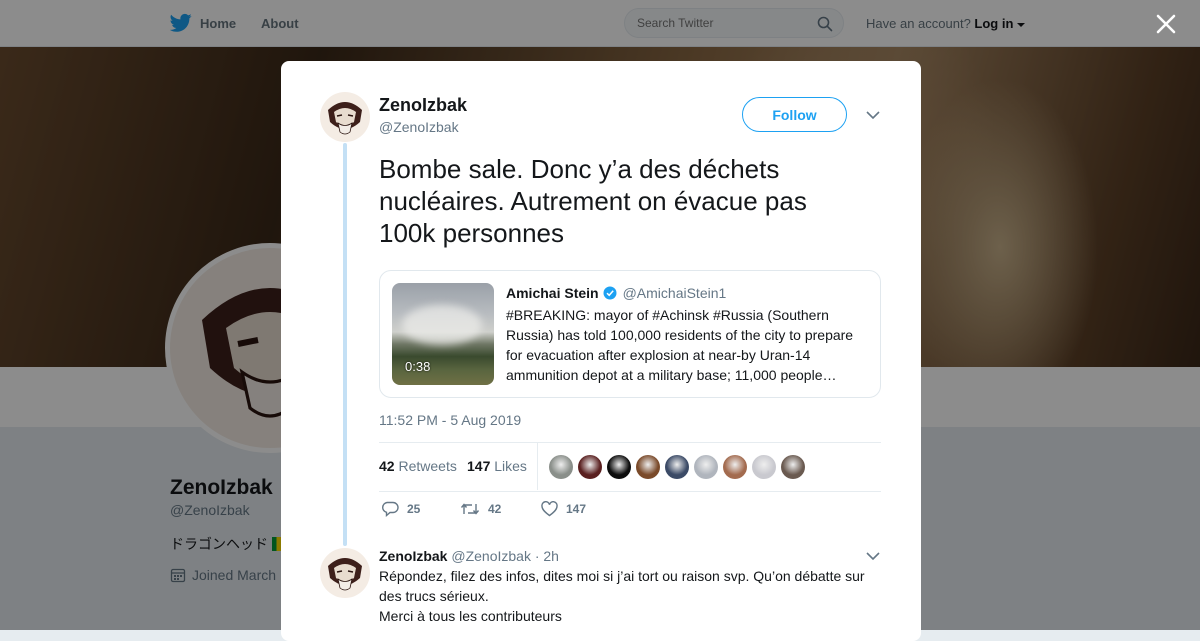 The image size is (1200, 641). Describe the element at coordinates (423, 105) in the screenshot. I see `author-name: ZenoIzbak` at that location.